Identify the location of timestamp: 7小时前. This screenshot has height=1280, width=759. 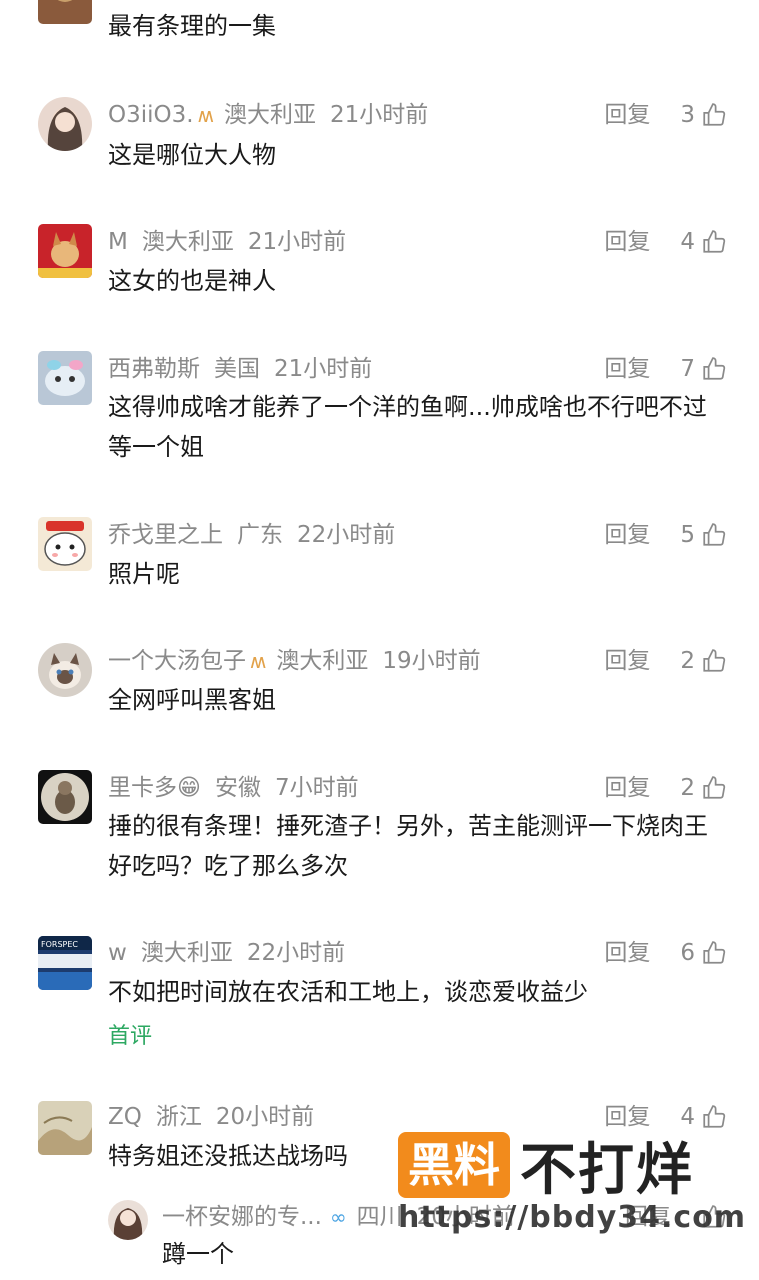
(316, 788).